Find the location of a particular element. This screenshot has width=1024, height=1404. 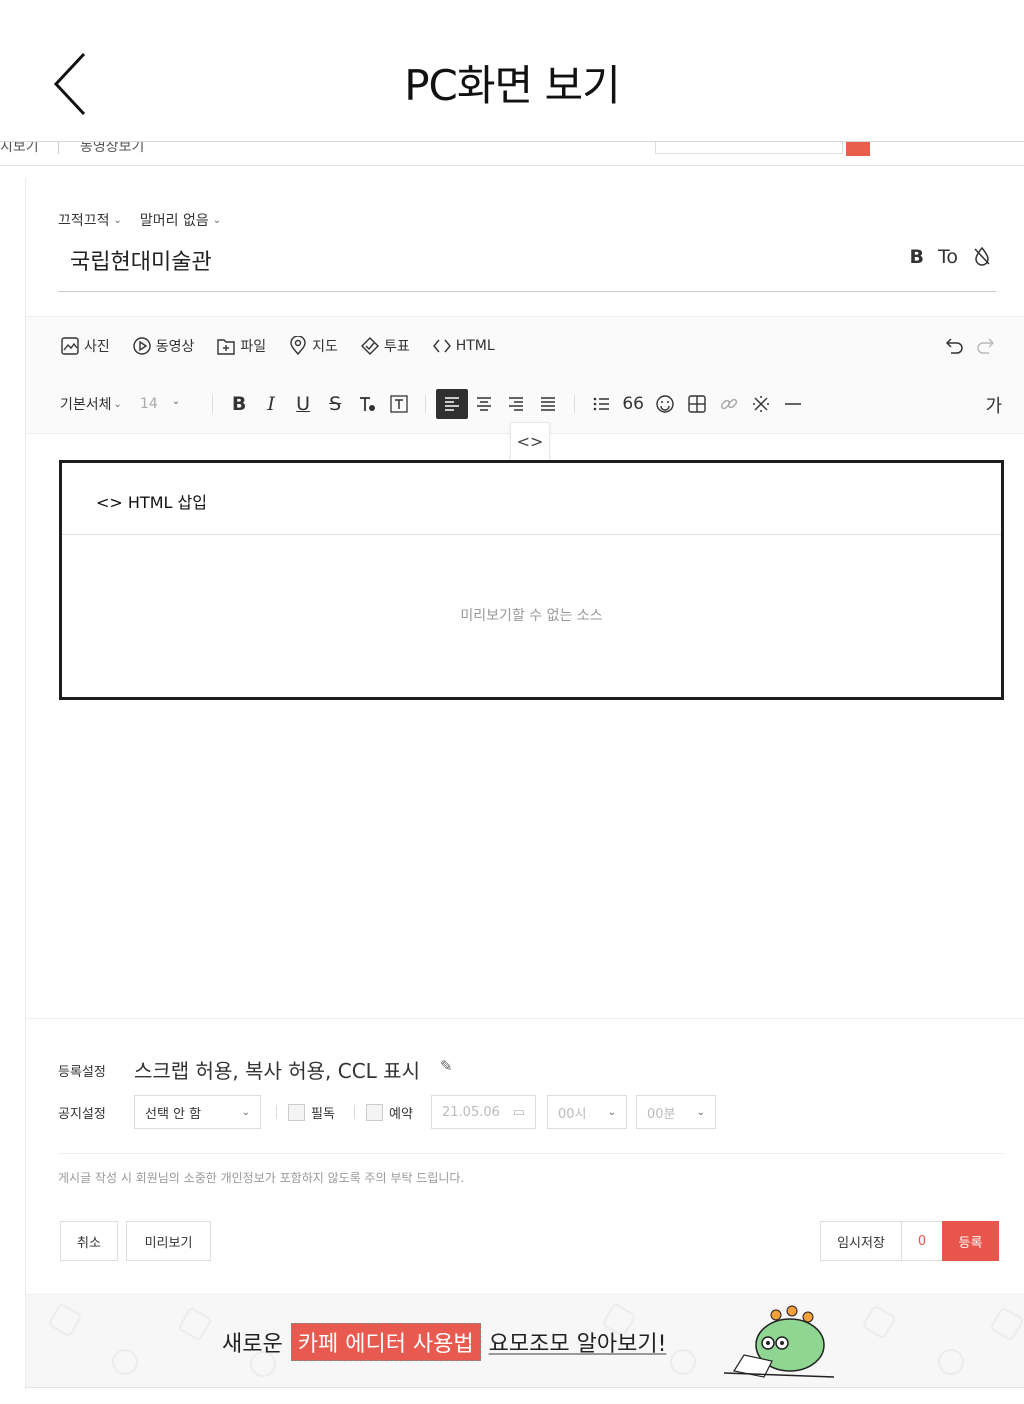

hour-select: 00시 ⌄ is located at coordinates (587, 1112).